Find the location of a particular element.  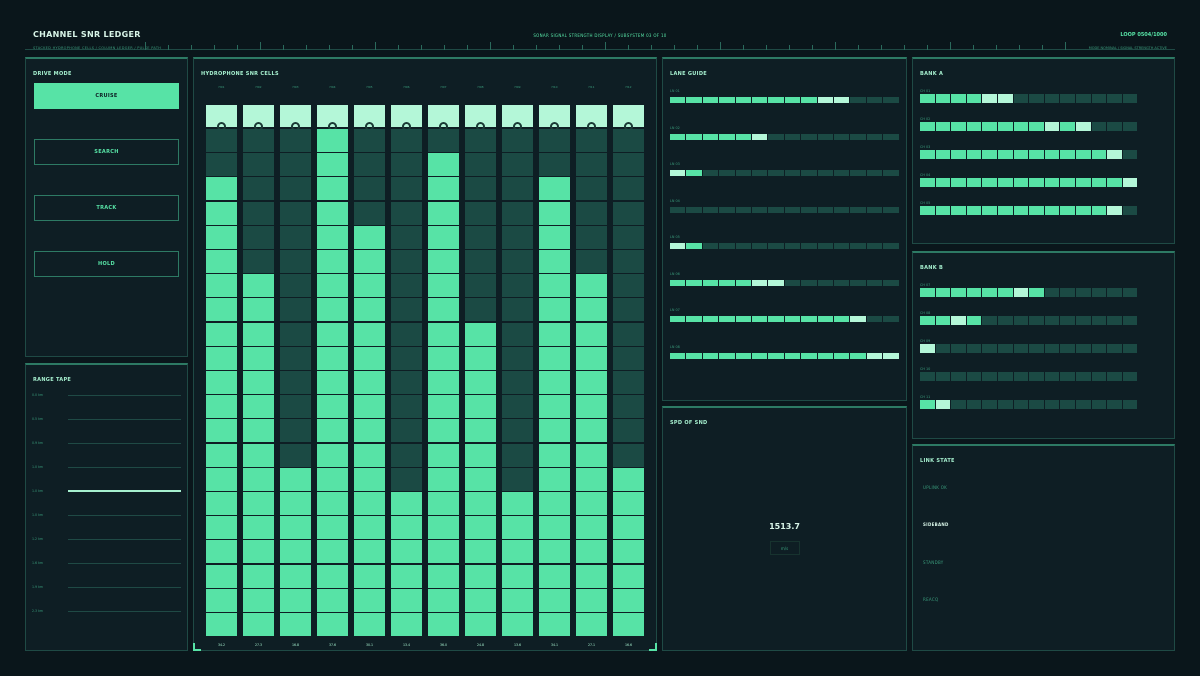

mode-button-search: SEARCH is located at coordinates (106, 152).